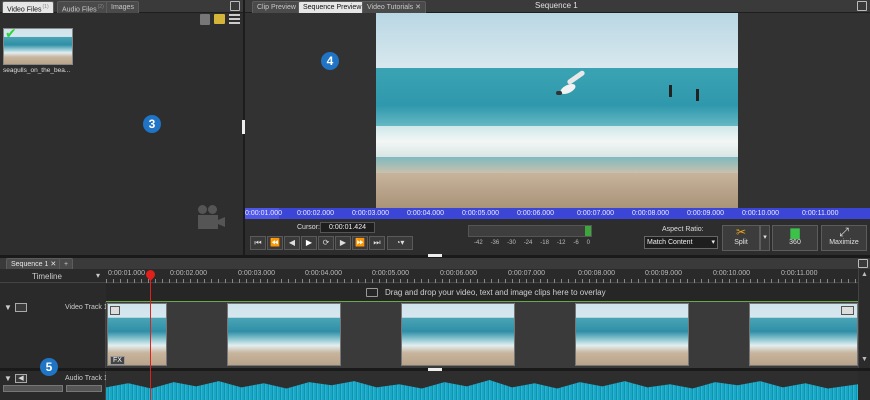 The image size is (870, 400). I want to click on timeline-tick: 0:00:04.000, so click(323, 273).